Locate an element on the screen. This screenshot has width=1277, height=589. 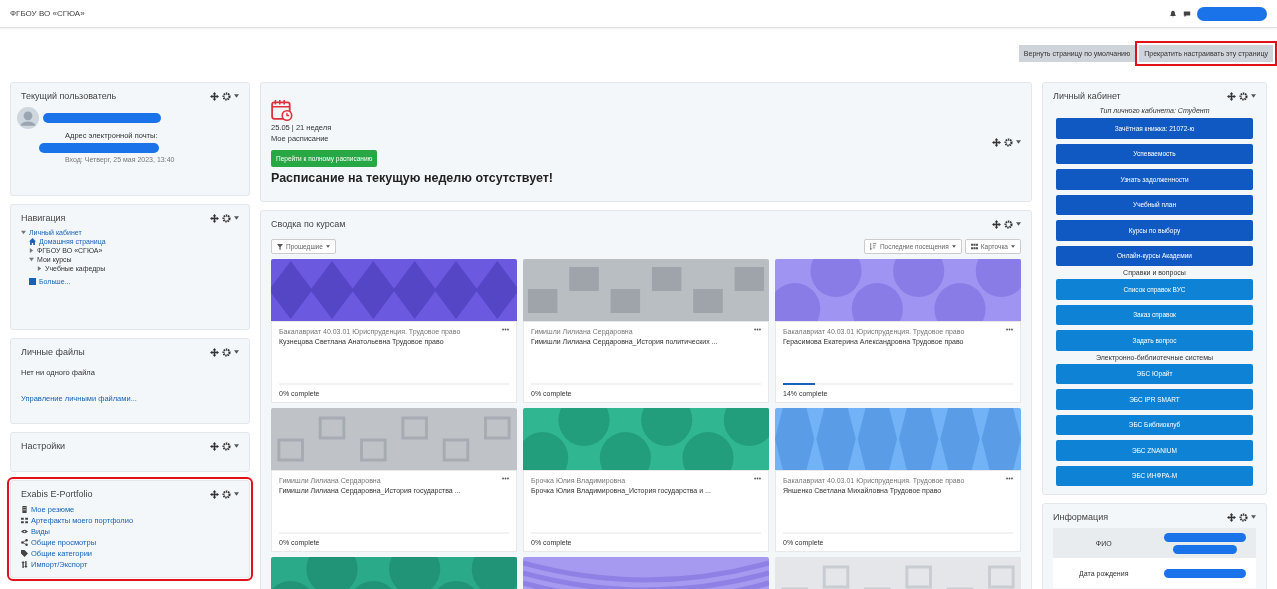
square-icon is located at coordinates (32, 281).